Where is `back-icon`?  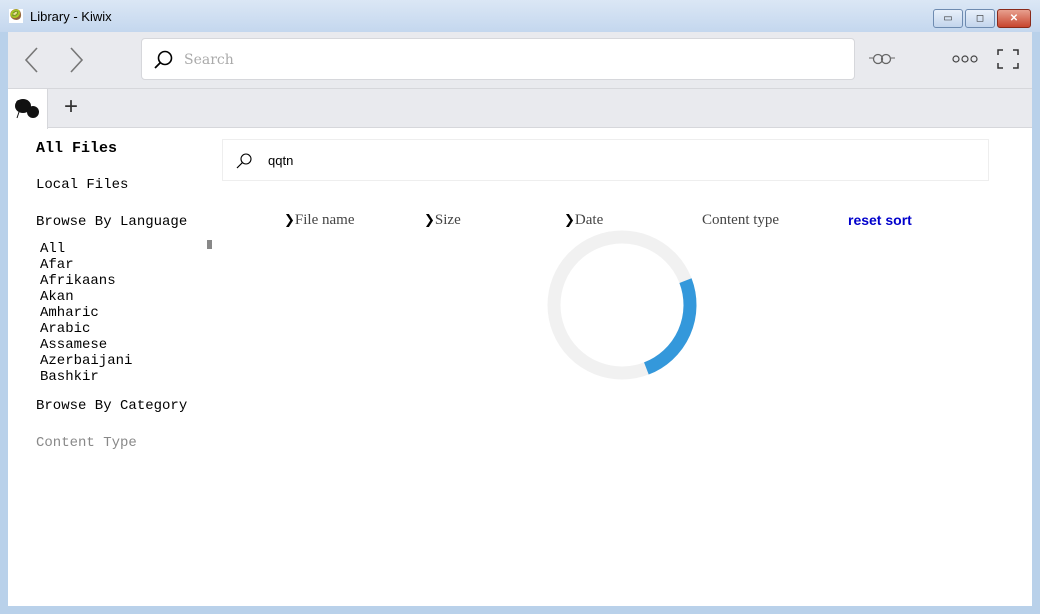
back-icon is located at coordinates (32, 60).